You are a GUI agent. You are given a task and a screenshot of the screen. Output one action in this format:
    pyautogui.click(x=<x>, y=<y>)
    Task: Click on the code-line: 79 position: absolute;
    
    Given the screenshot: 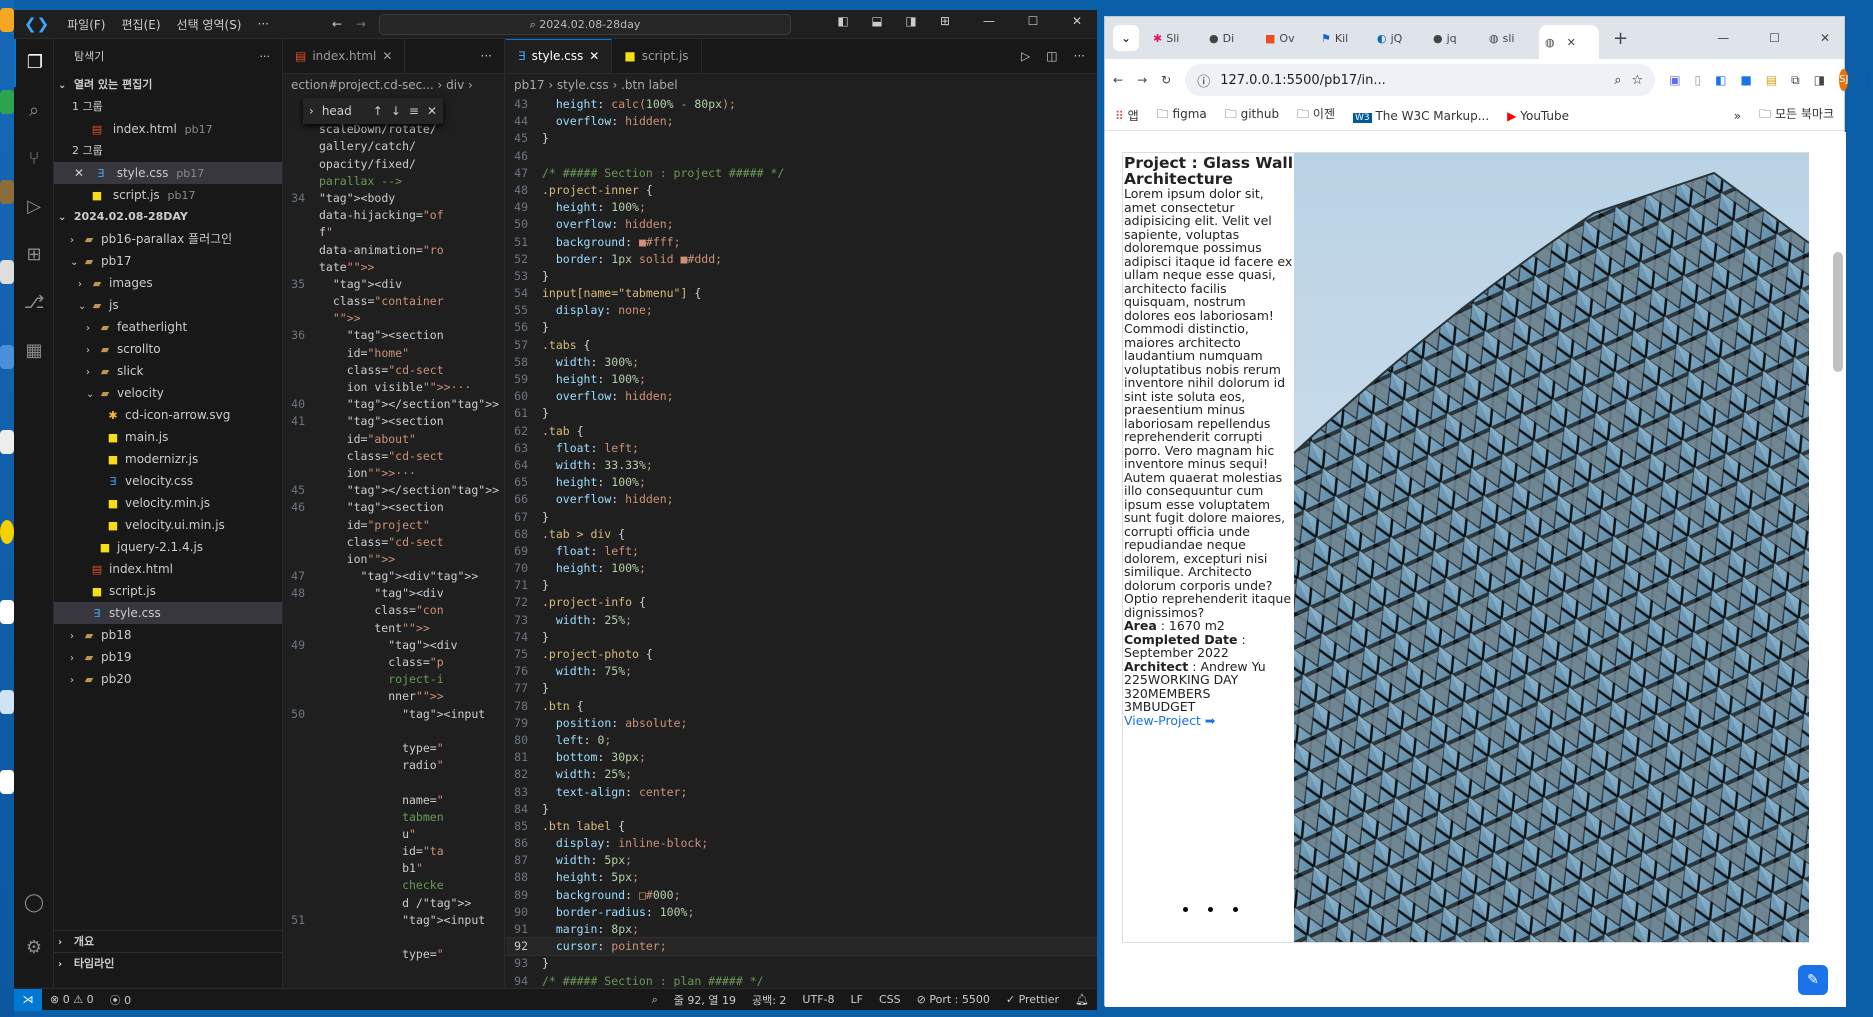 What is the action you would take?
    pyautogui.click(x=801, y=723)
    